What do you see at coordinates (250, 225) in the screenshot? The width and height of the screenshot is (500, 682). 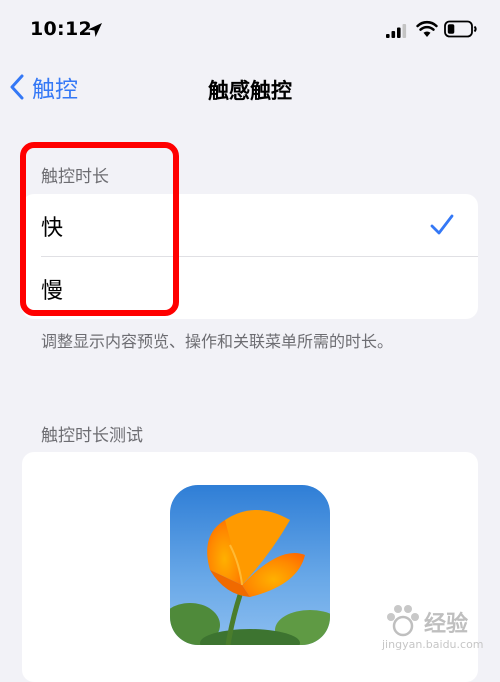 I see `option-fast: 快` at bounding box center [250, 225].